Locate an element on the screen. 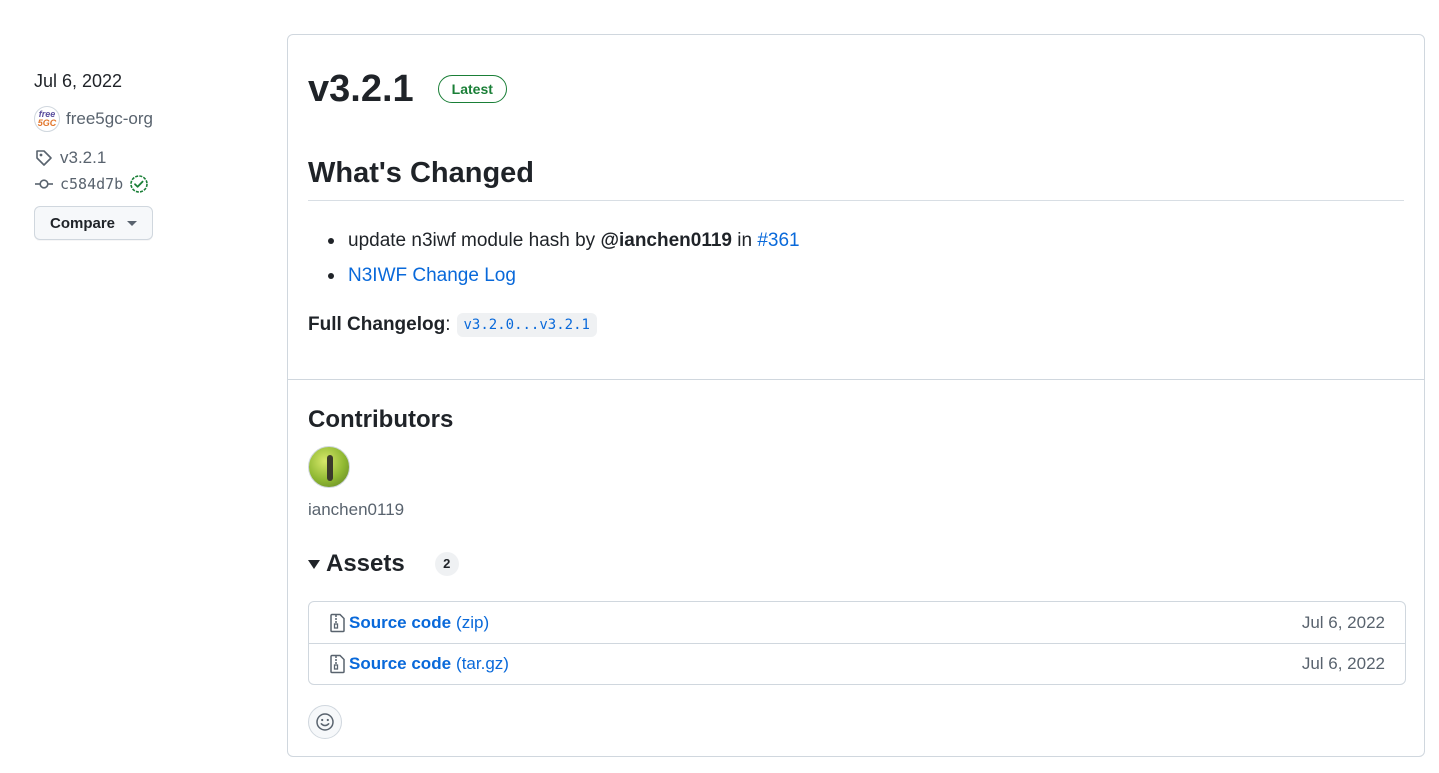 The image size is (1439, 773). contributor-name: ianchen0119 is located at coordinates (356, 509).